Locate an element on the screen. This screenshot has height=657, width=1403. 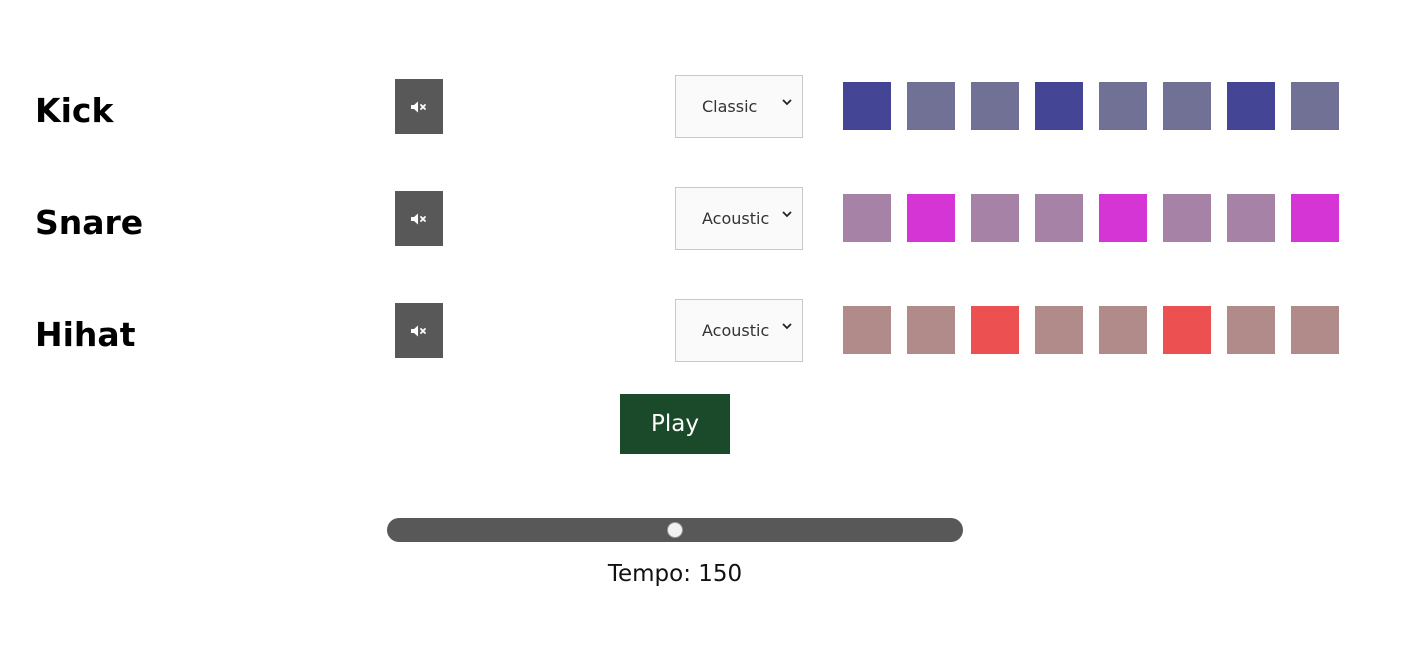
tempo-slider is located at coordinates (675, 530).